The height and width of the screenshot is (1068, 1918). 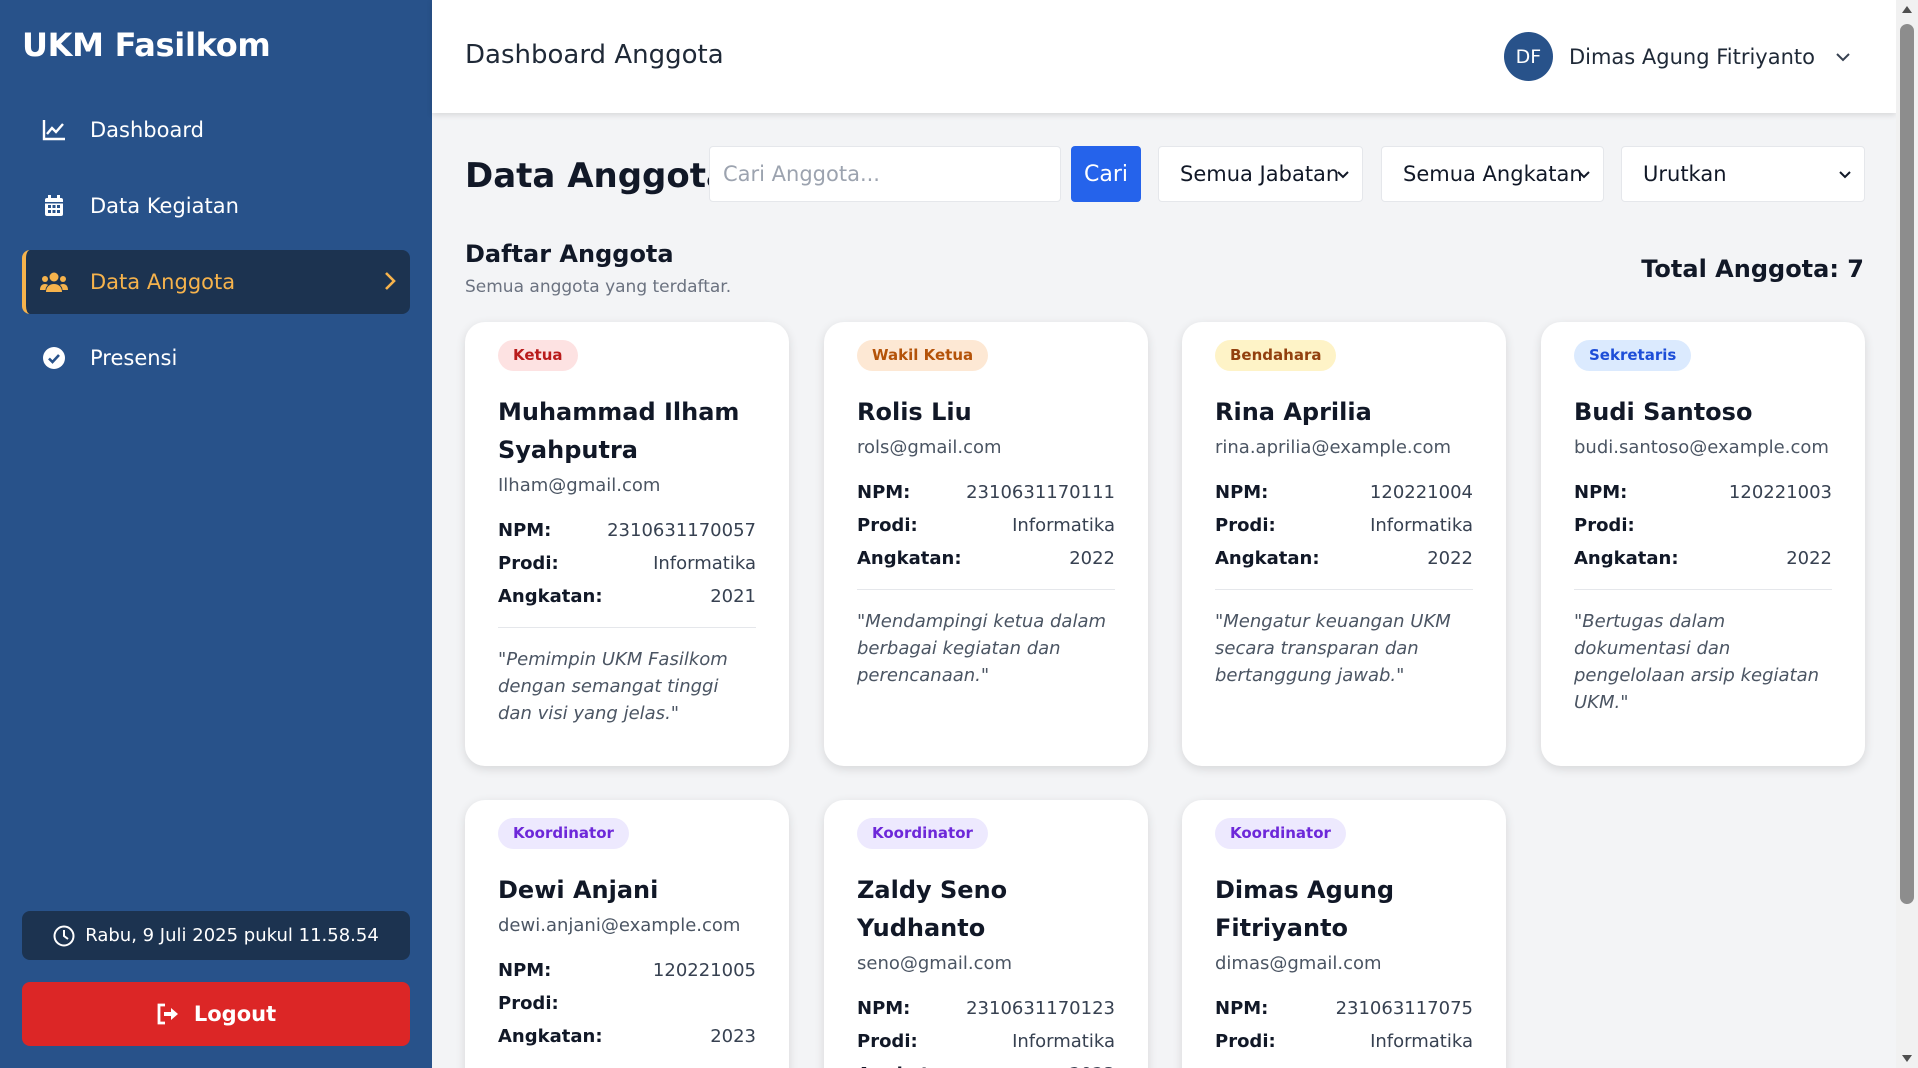 I want to click on chevron-right-icon, so click(x=390, y=283).